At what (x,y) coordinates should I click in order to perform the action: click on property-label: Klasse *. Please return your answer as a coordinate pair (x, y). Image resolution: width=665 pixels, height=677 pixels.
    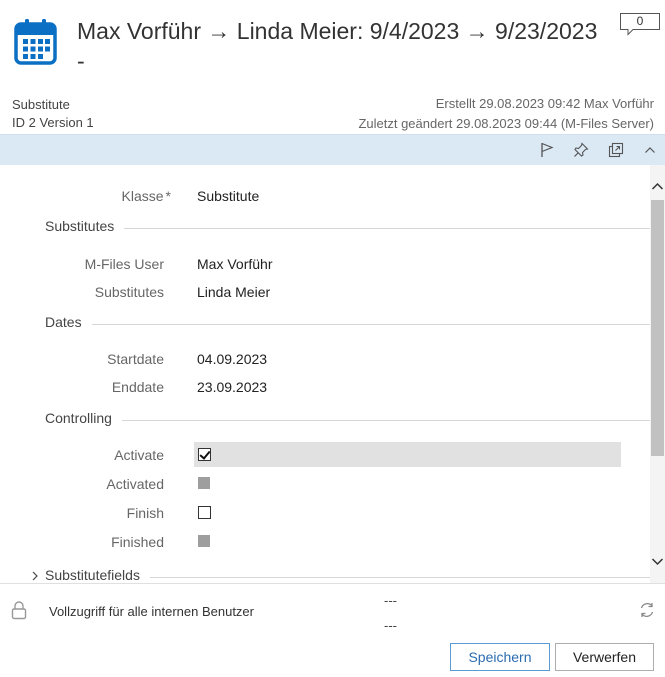
    Looking at the image, I should click on (146, 196).